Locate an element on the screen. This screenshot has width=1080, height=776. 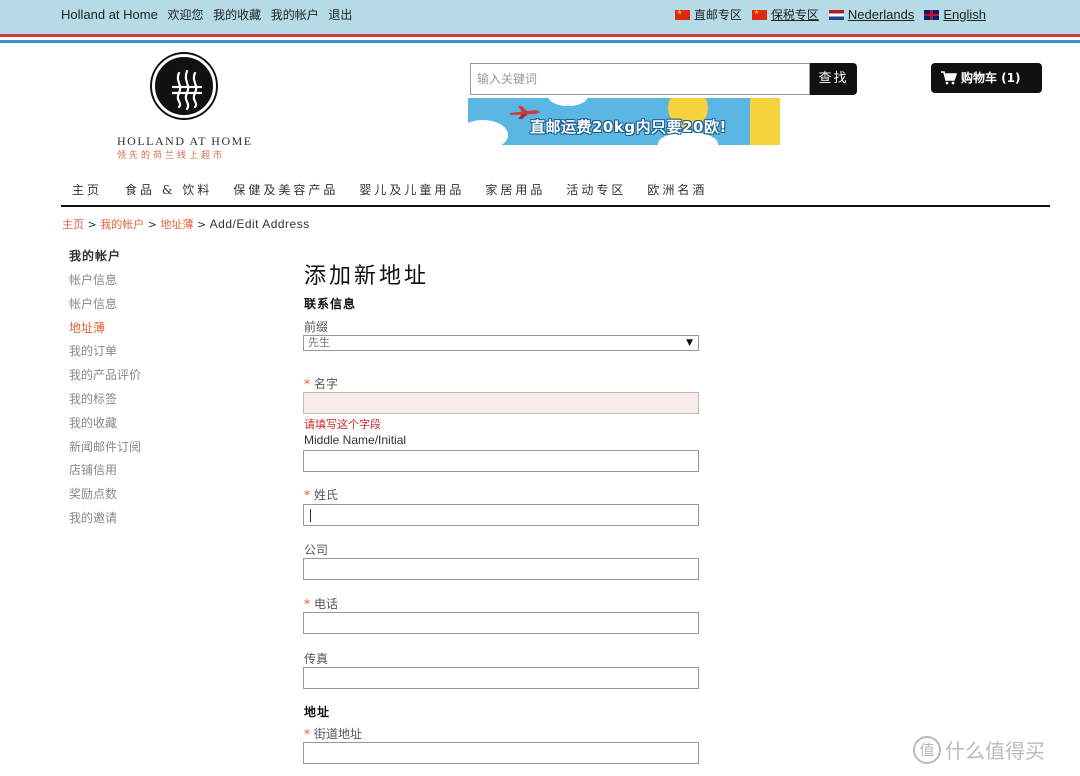
sidebar-item-tags: 我的标签 is located at coordinates (105, 402).